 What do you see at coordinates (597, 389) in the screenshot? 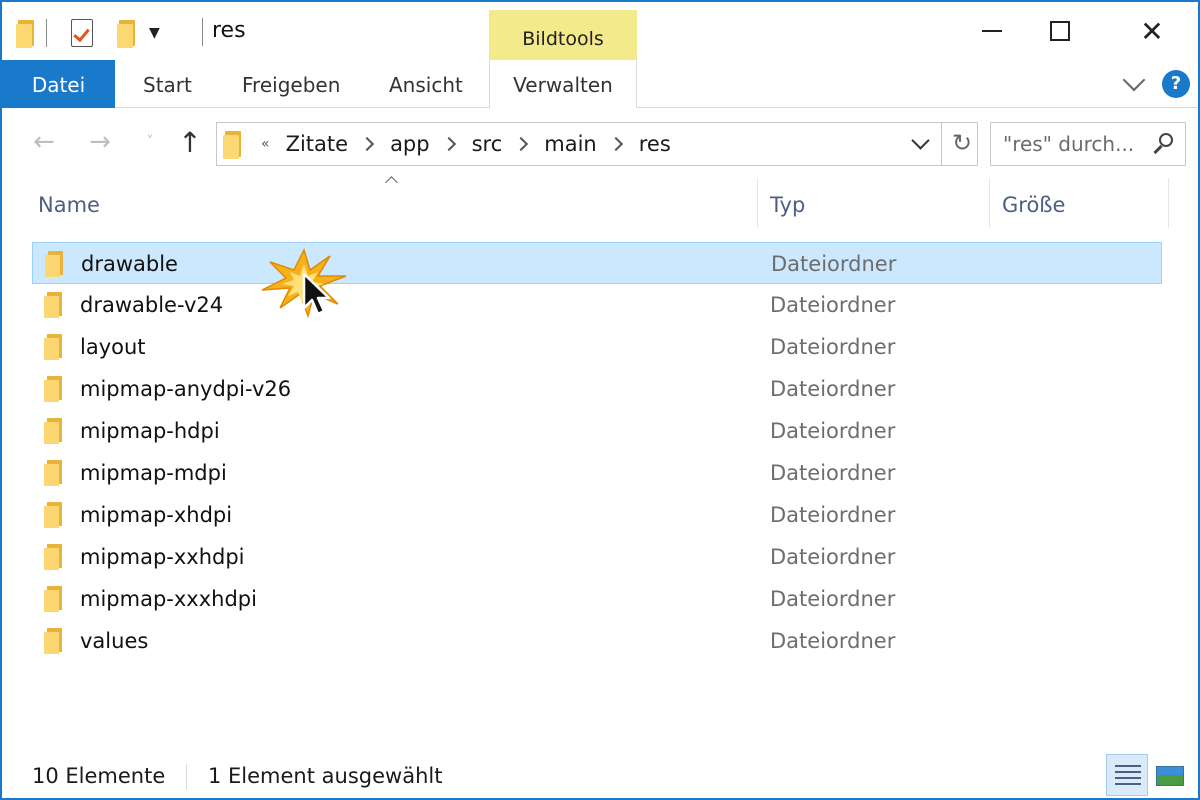
I see `list-item: mipmap-anydpi-v26 Dateiordner` at bounding box center [597, 389].